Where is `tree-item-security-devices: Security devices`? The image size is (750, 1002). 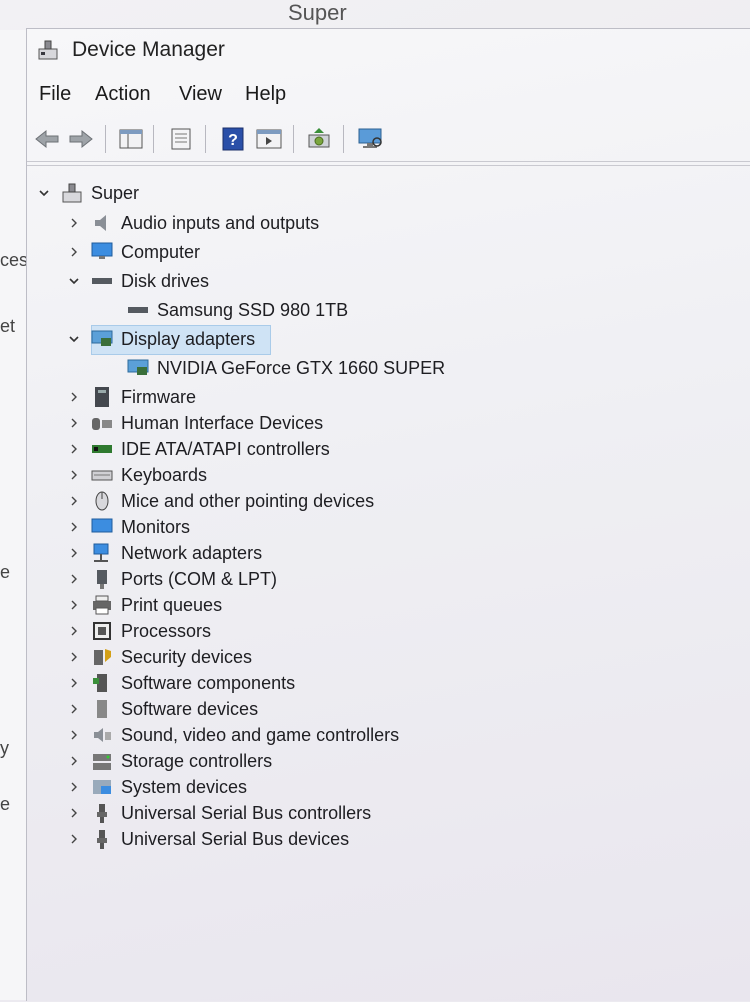
tree-item-security-devices: Security devices is located at coordinates (159, 657).